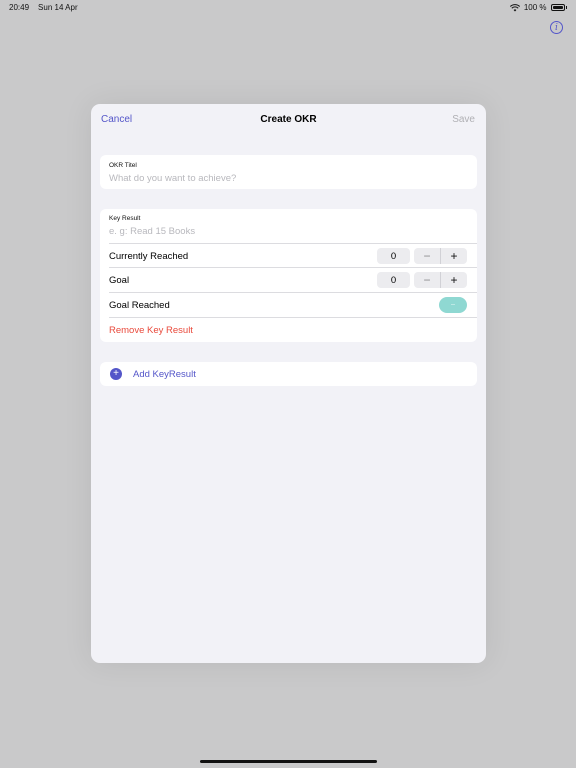 This screenshot has width=576, height=768. I want to click on currently-reached-value: 0, so click(393, 256).